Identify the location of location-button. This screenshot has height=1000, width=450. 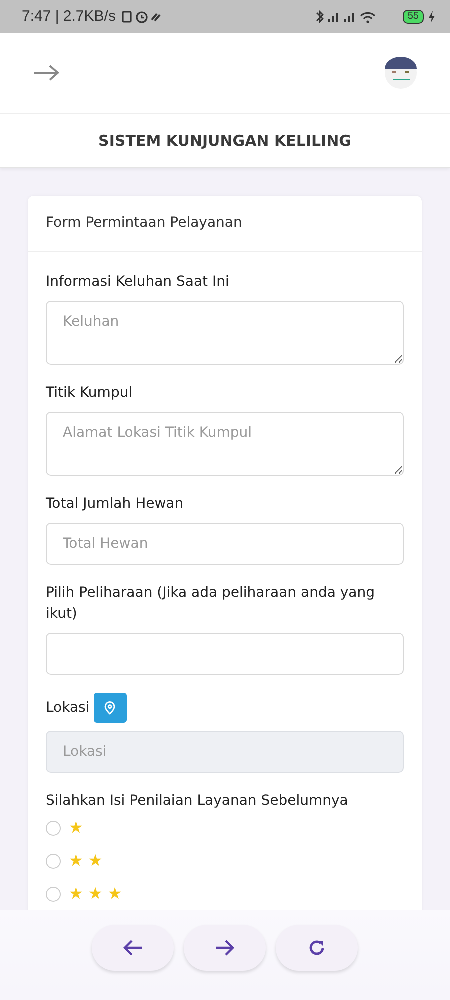
(110, 708).